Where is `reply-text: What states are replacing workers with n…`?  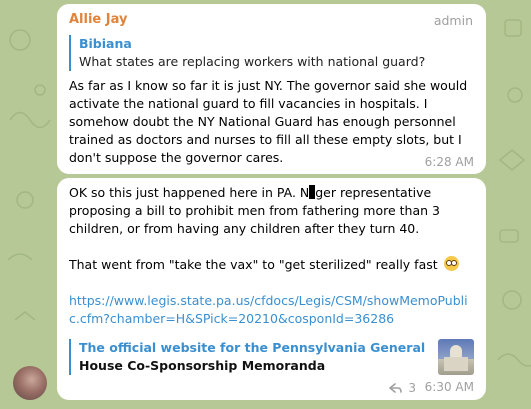 reply-text: What states are replacing workers with n… is located at coordinates (252, 61).